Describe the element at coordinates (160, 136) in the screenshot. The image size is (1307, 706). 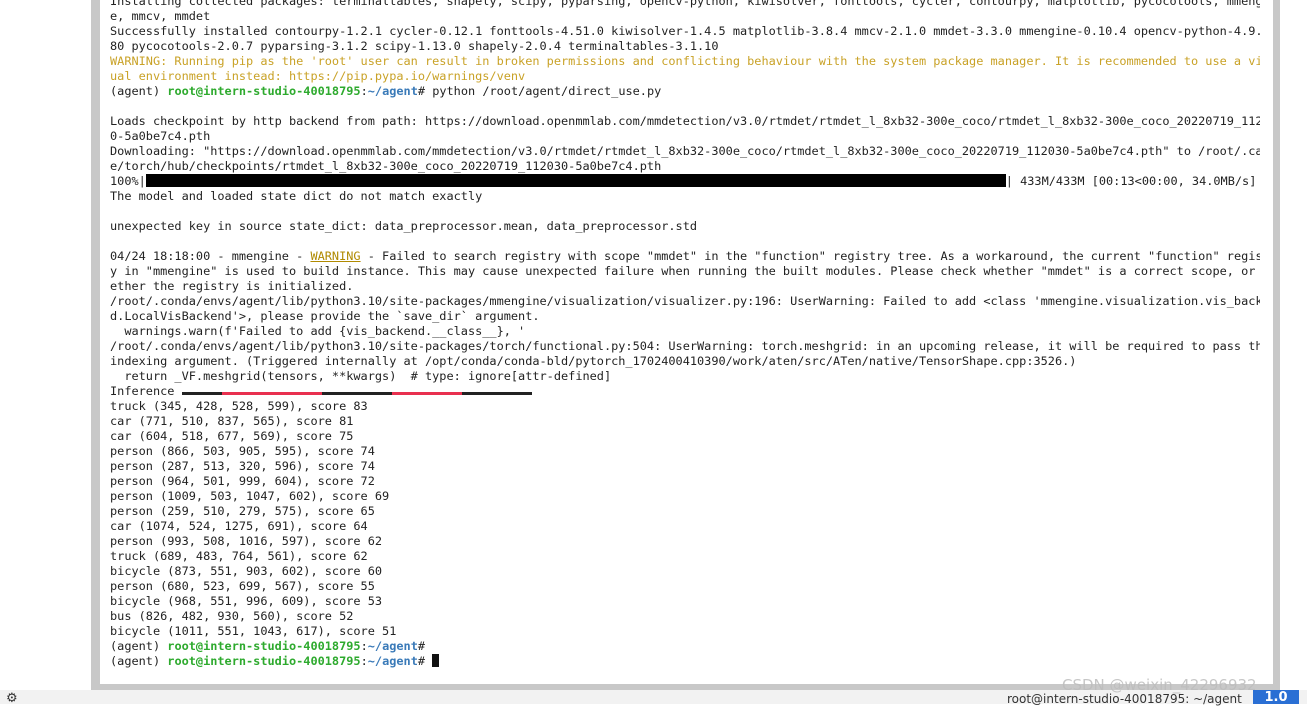
I see `output-line: 0-5a0be7c4.pth` at that location.